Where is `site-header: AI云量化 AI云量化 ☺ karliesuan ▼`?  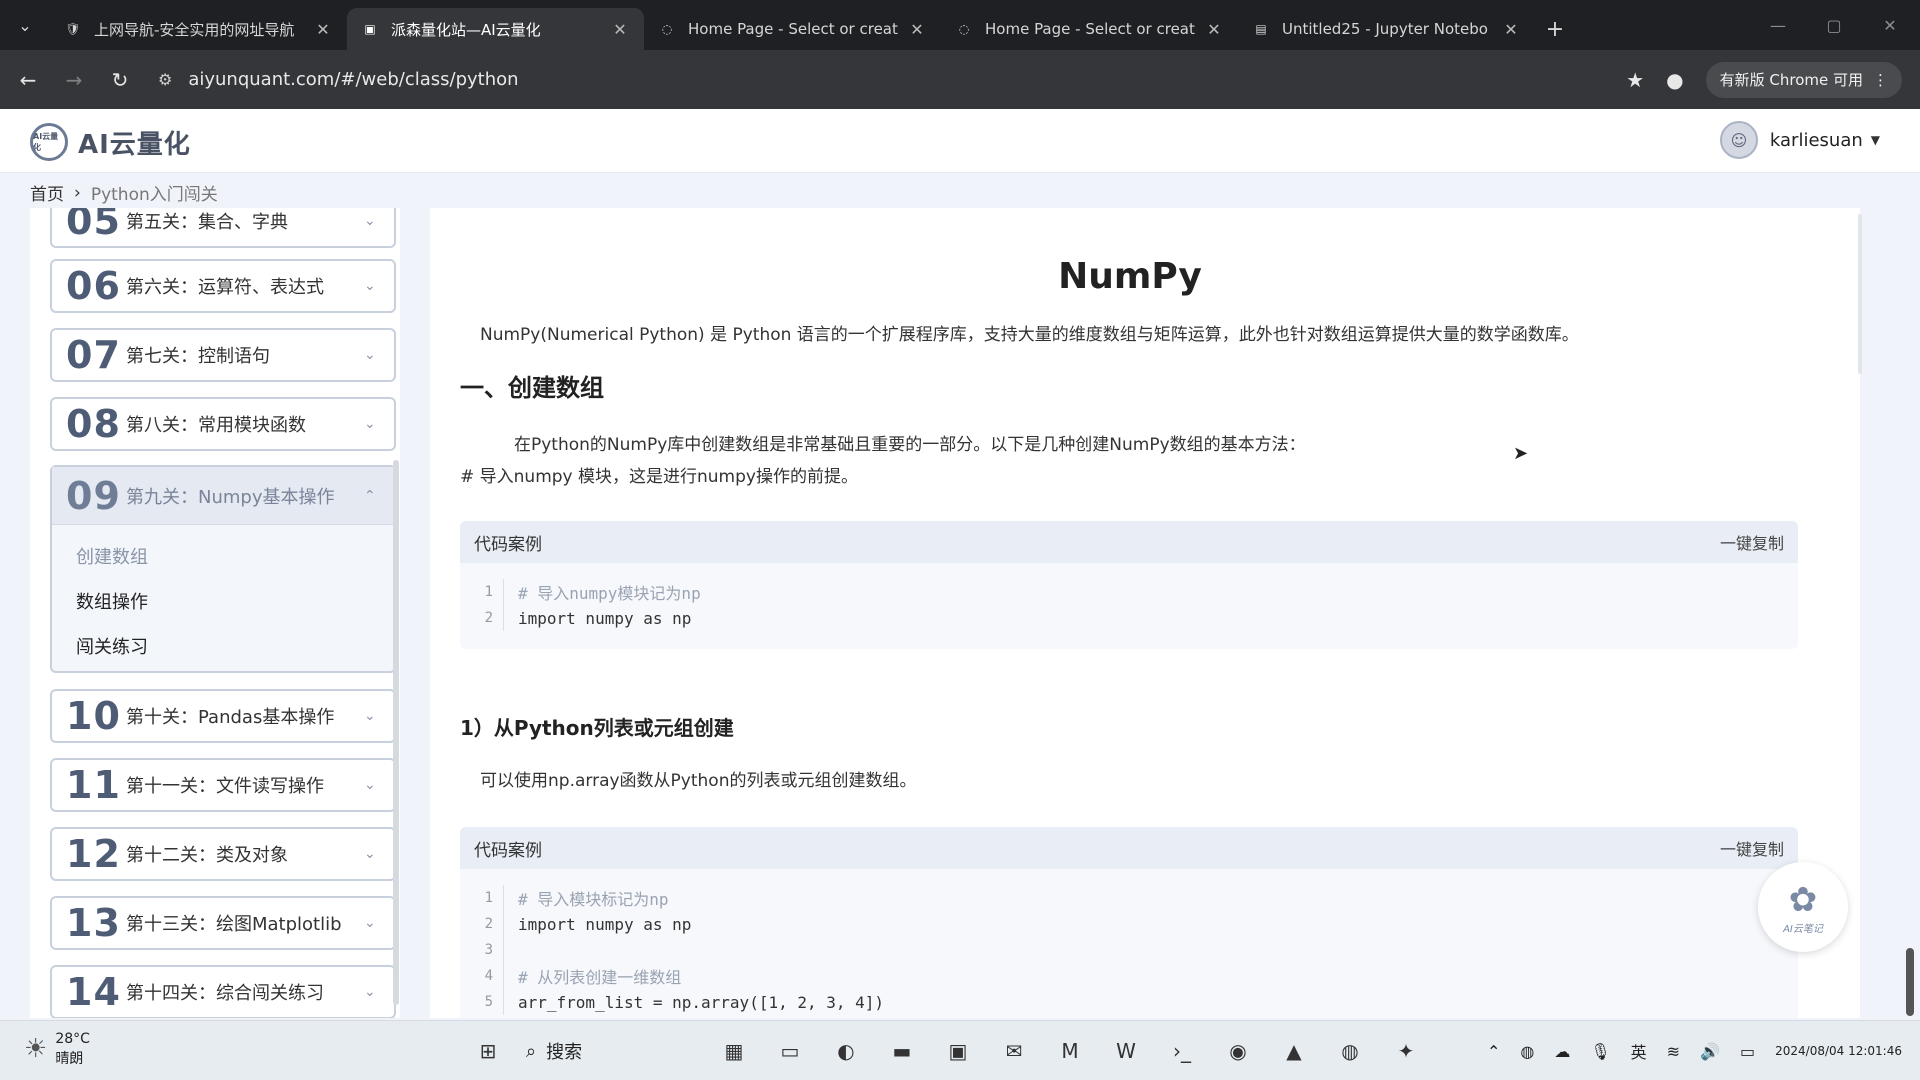
site-header: AI云量化 AI云量化 ☺ karliesuan ▼ is located at coordinates (960, 141).